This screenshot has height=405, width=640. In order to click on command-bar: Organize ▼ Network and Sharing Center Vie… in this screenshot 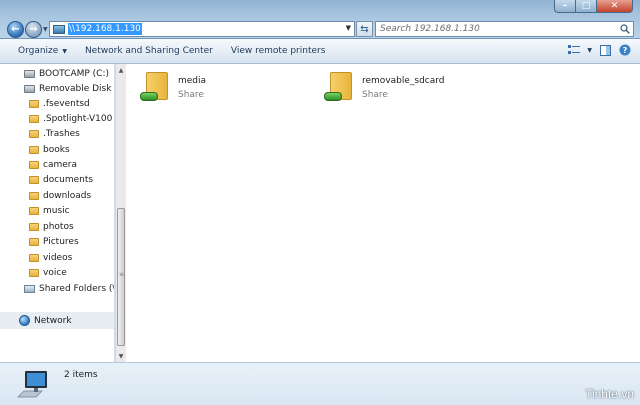, I will do `click(320, 51)`.